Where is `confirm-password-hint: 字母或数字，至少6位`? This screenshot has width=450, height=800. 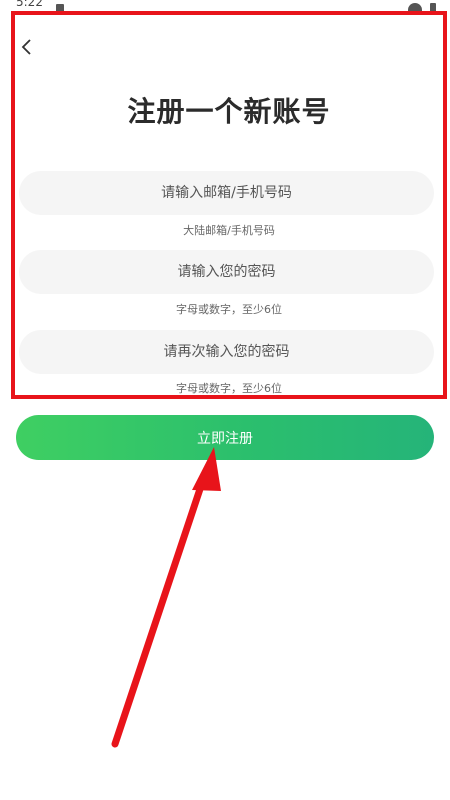 confirm-password-hint: 字母或数字，至少6位 is located at coordinates (229, 388).